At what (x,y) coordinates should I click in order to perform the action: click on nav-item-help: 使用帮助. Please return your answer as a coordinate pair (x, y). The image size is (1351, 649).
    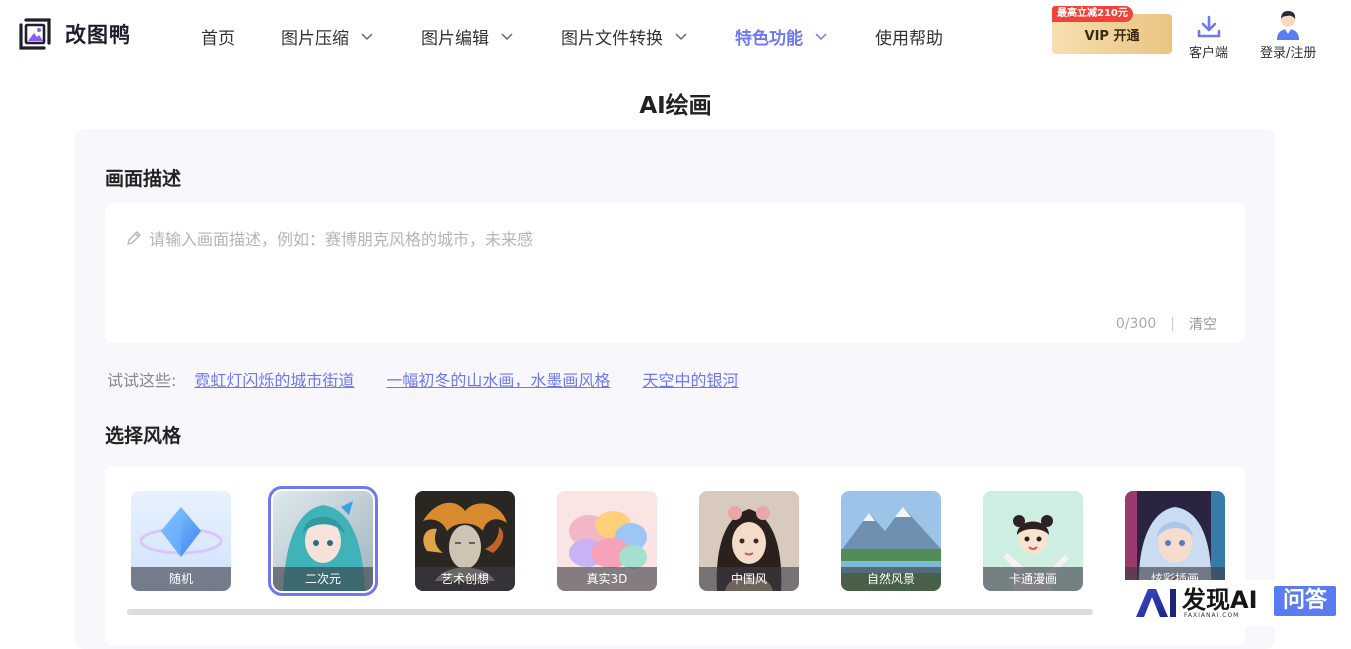
    Looking at the image, I should click on (909, 36).